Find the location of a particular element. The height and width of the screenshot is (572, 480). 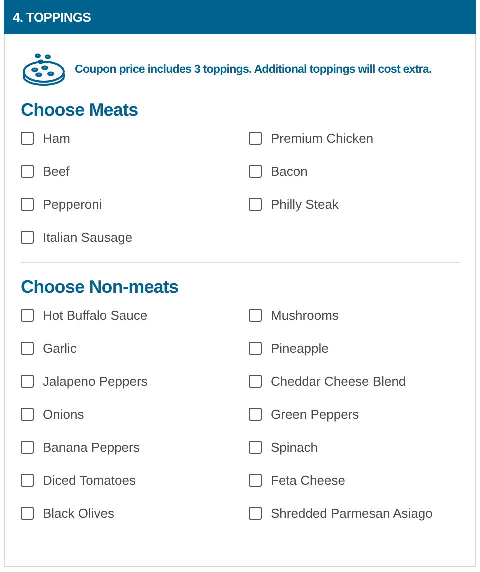

topping-option: Cheddar Cheese Blend is located at coordinates (354, 381).